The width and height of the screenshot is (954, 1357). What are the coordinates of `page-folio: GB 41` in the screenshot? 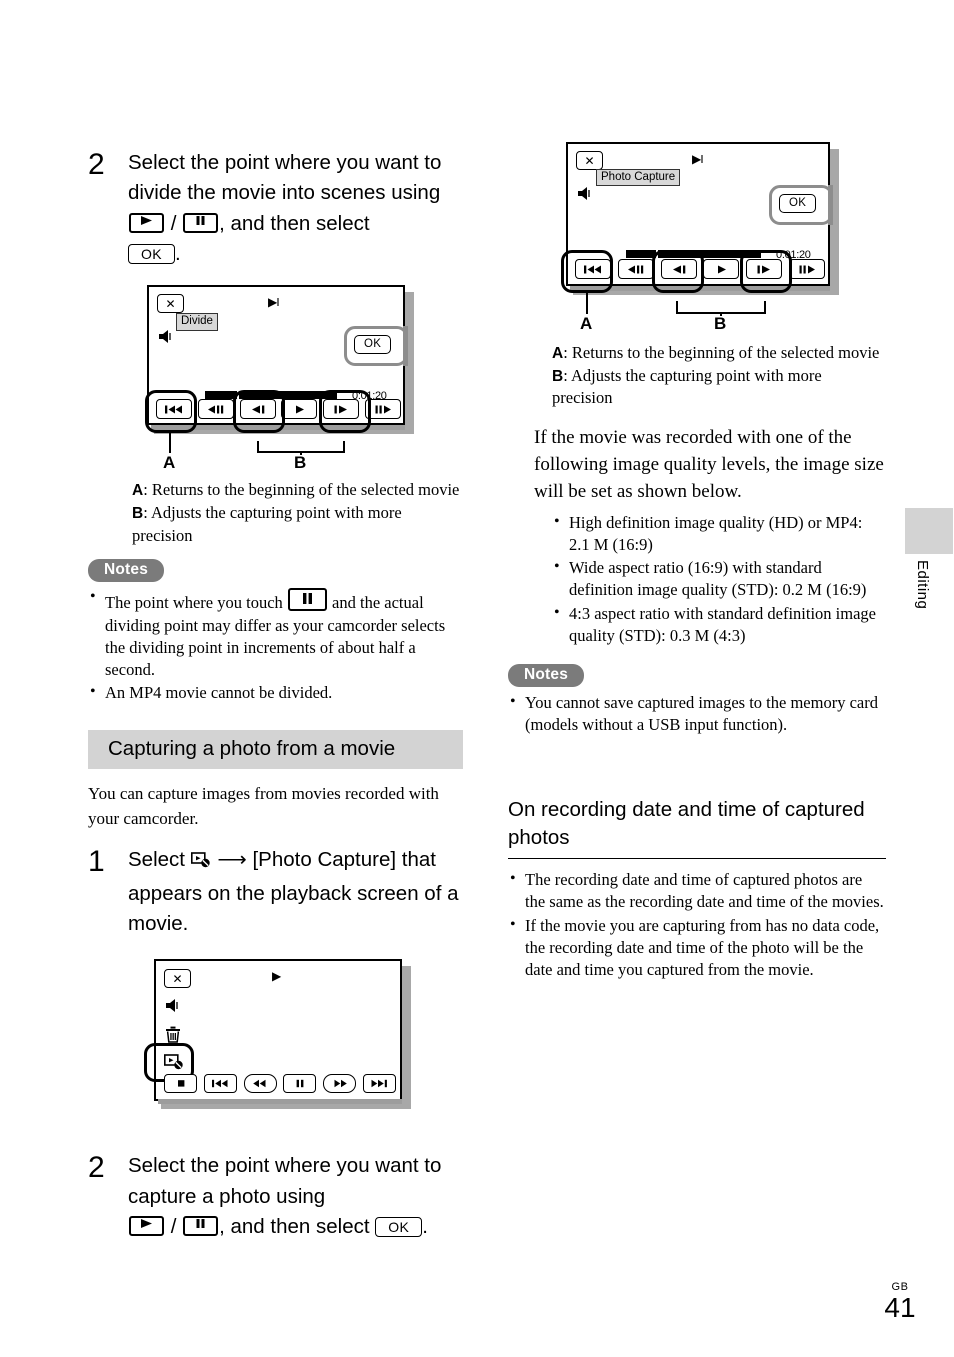 It's located at (900, 1301).